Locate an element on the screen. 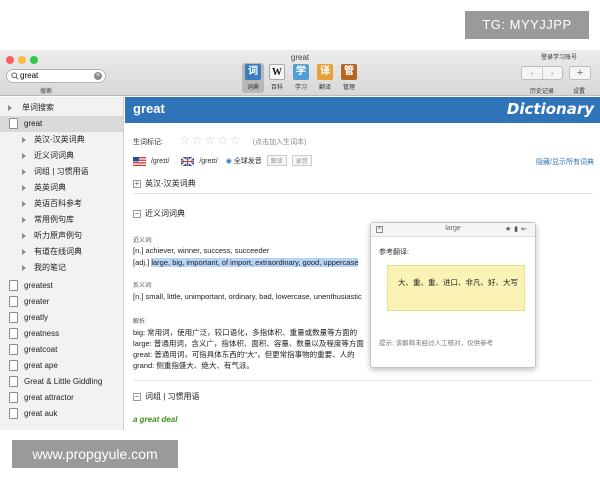 The height and width of the screenshot is (480, 600). sidebar-item-word-search: 单词搜索 is located at coordinates (61, 108).